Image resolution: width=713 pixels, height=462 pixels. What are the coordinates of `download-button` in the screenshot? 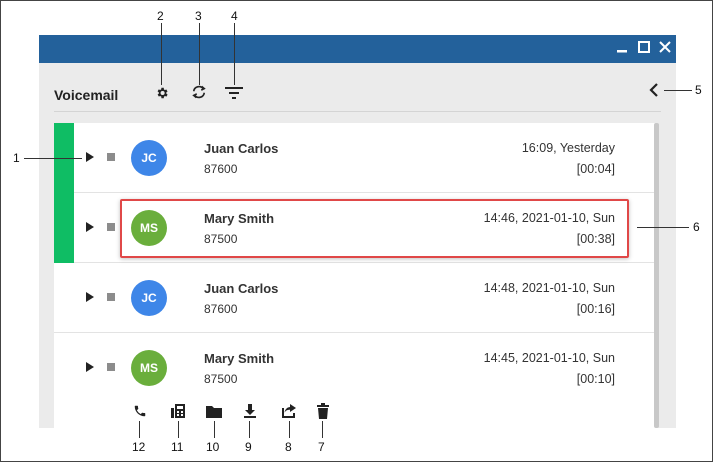 It's located at (250, 411).